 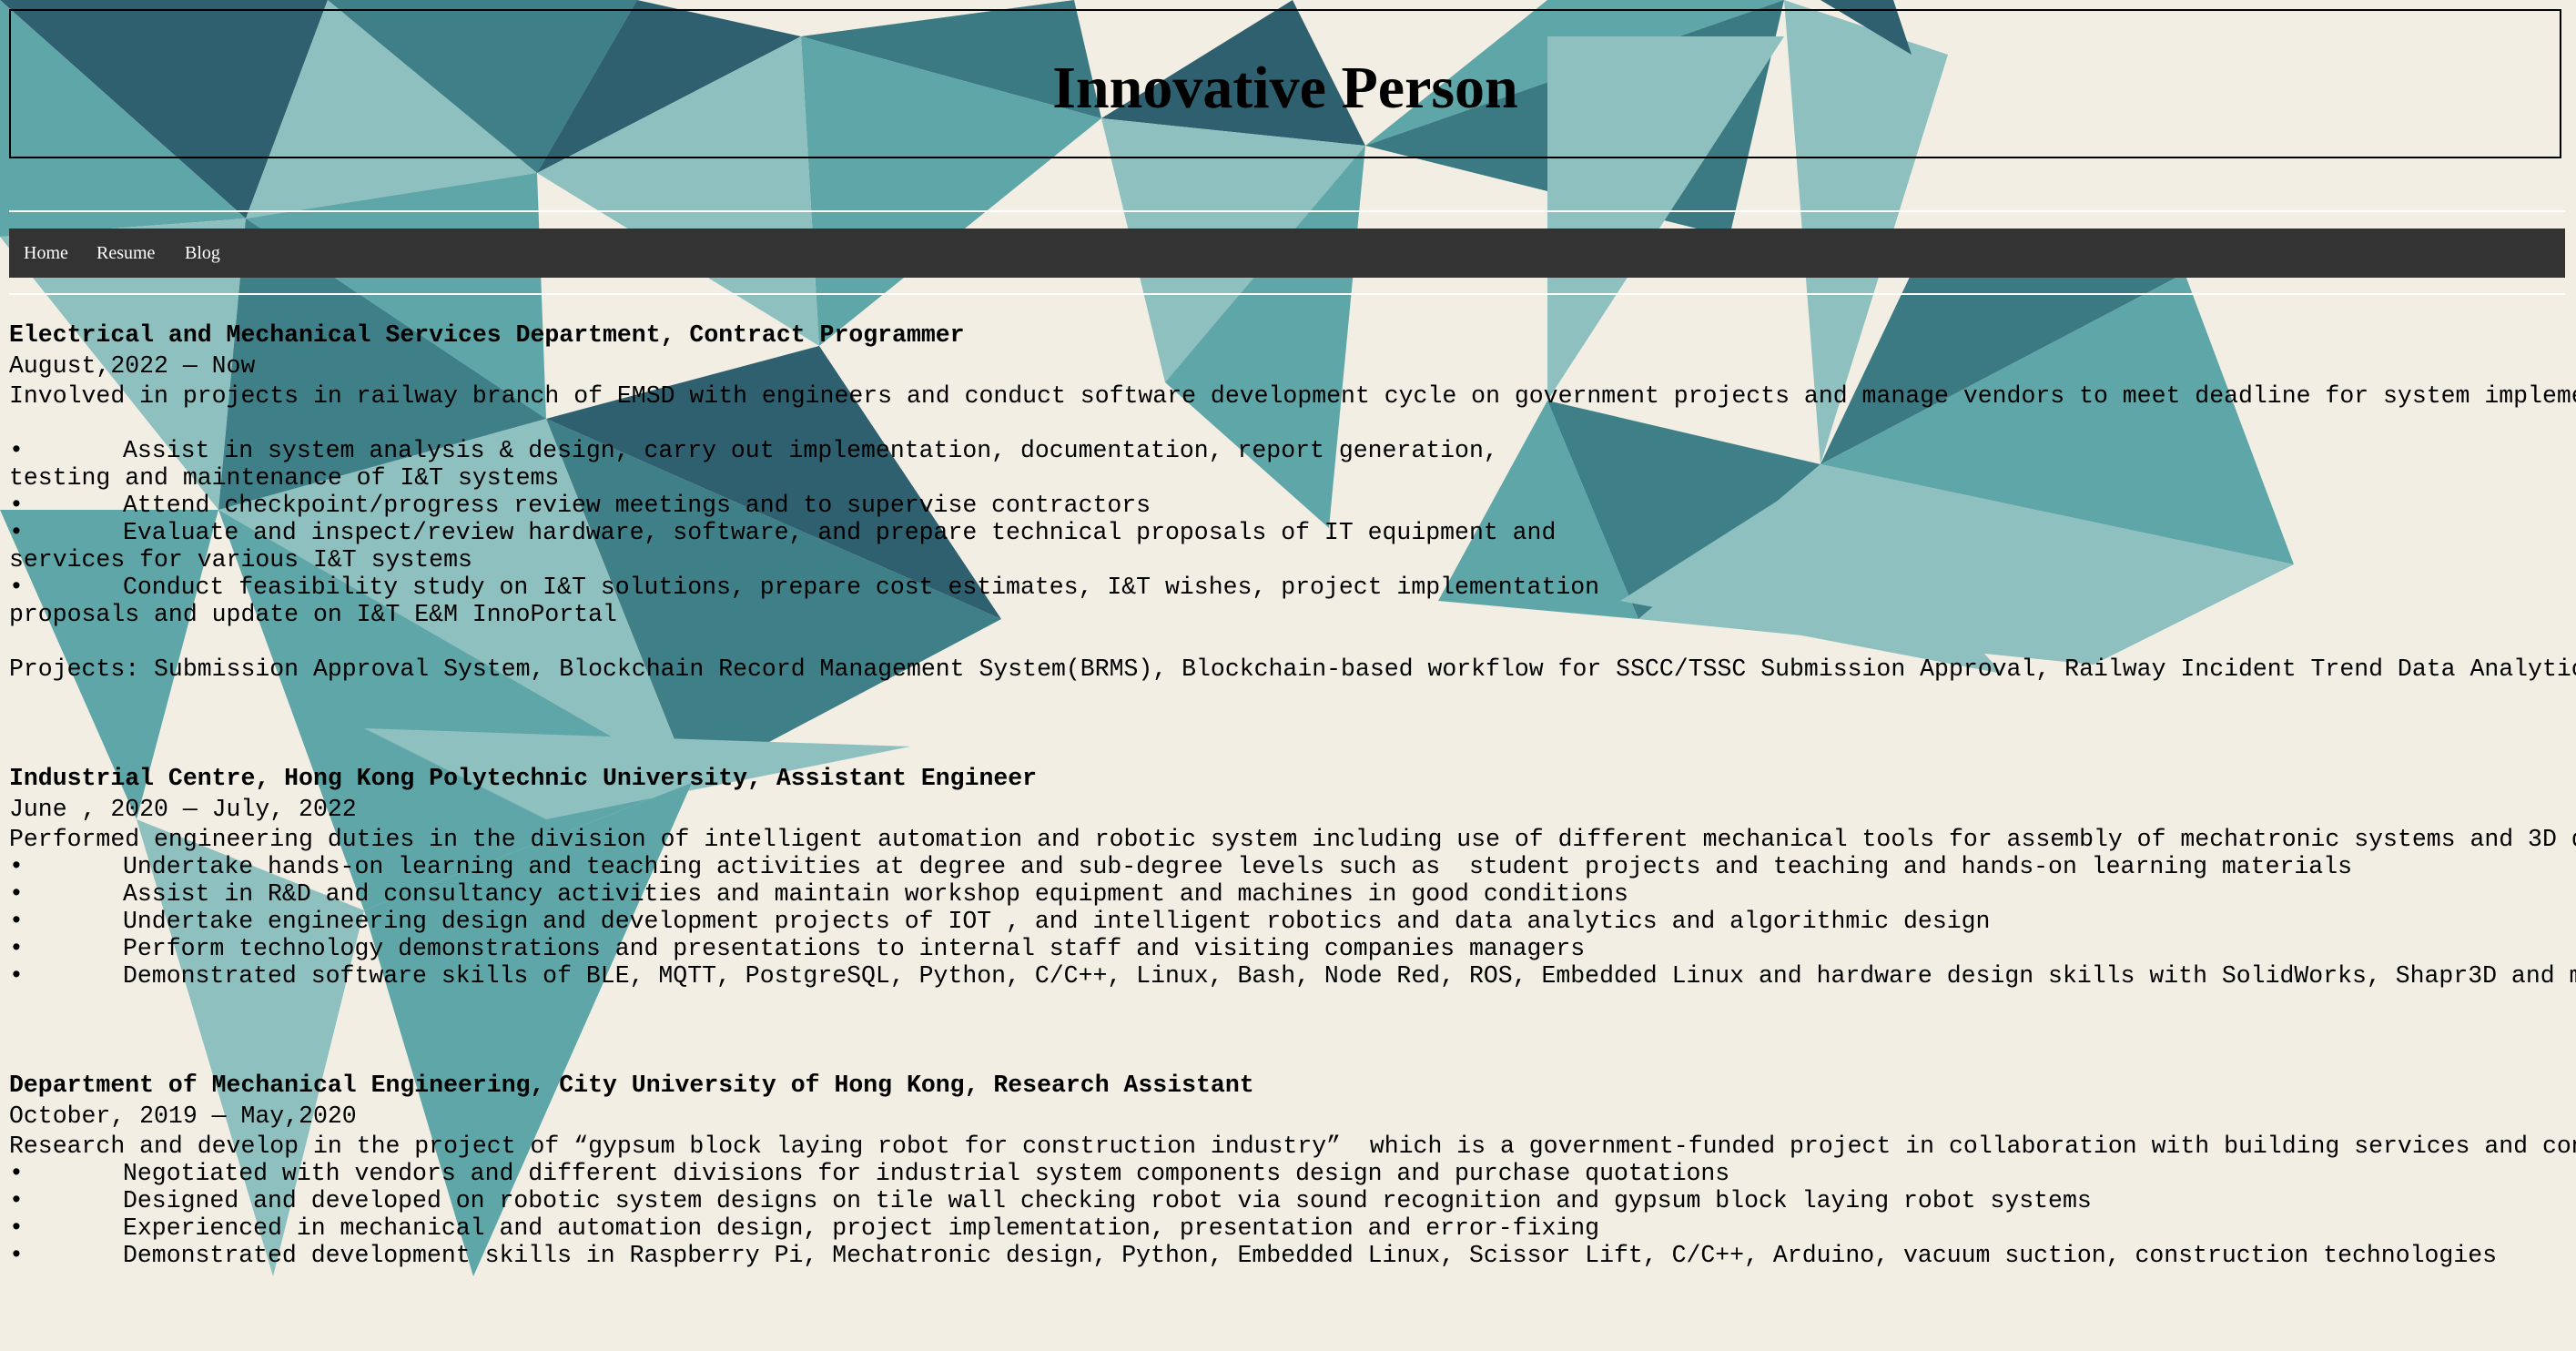 I want to click on nav-divider, so click(x=1287, y=294).